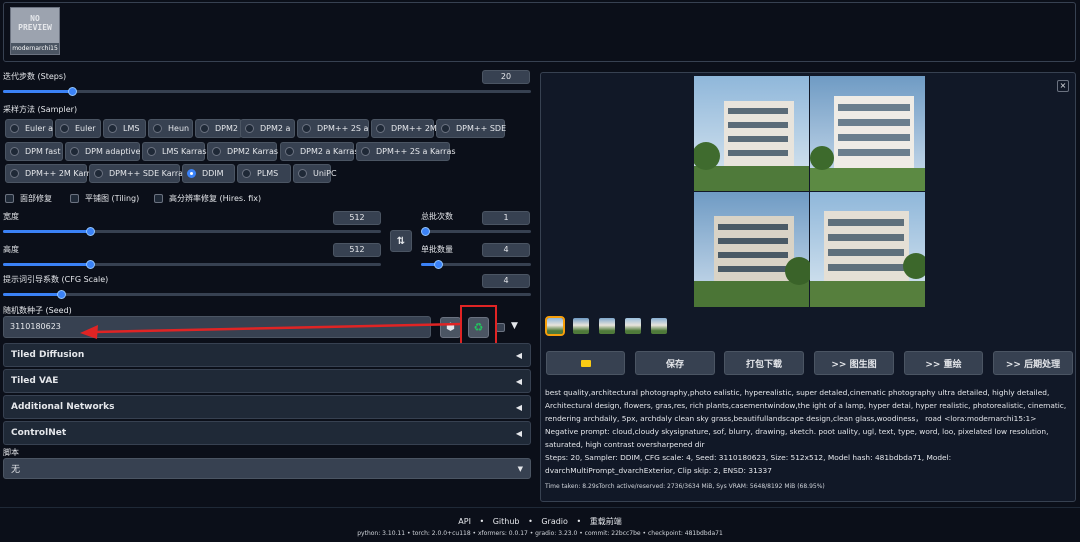 Image resolution: width=1080 pixels, height=542 pixels. I want to click on sampler-option-euler: Euler, so click(78, 128).